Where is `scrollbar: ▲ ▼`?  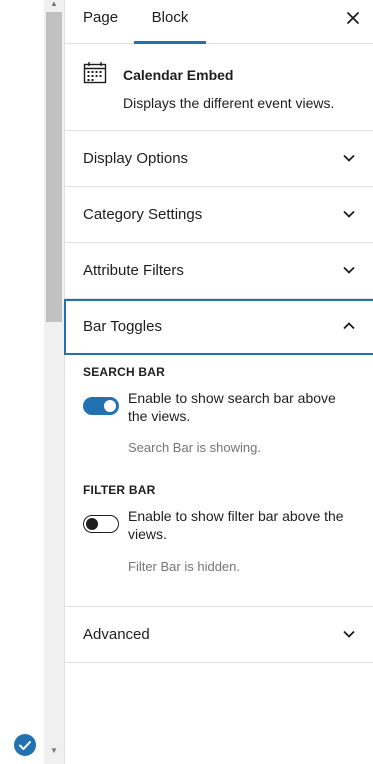
scrollbar: ▲ ▼ is located at coordinates (54, 382).